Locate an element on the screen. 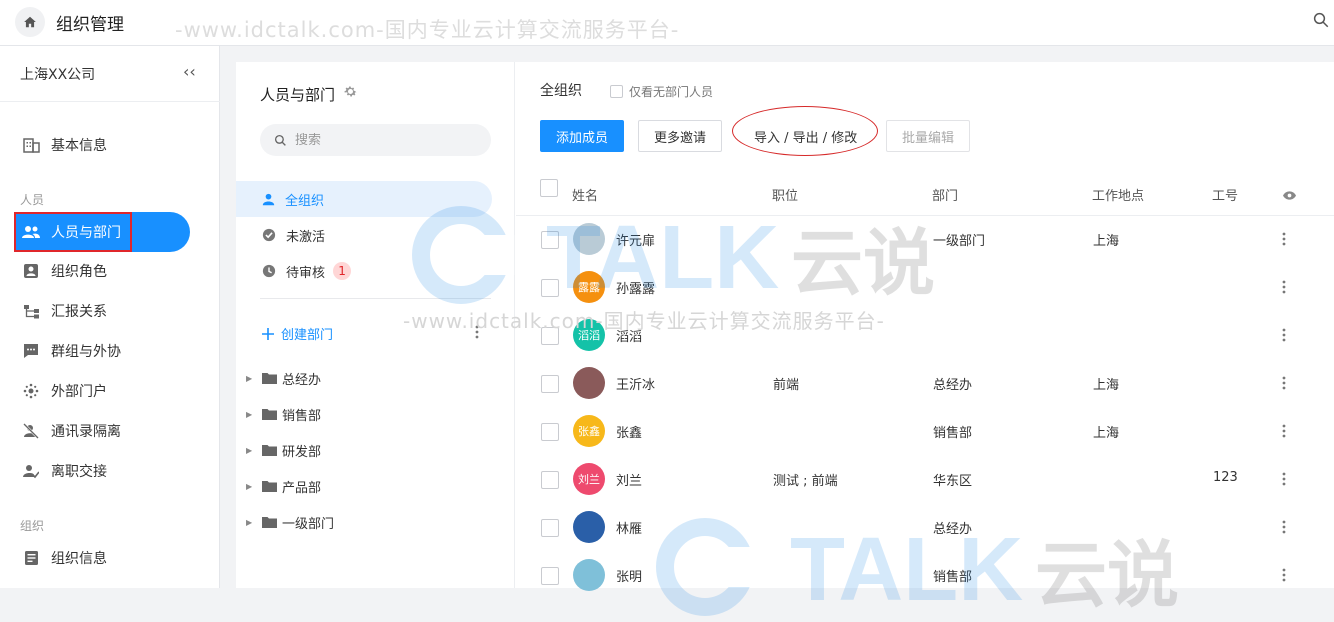 This screenshot has width=1334, height=622. sidebar-item-label: 基本信息 is located at coordinates (79, 146).